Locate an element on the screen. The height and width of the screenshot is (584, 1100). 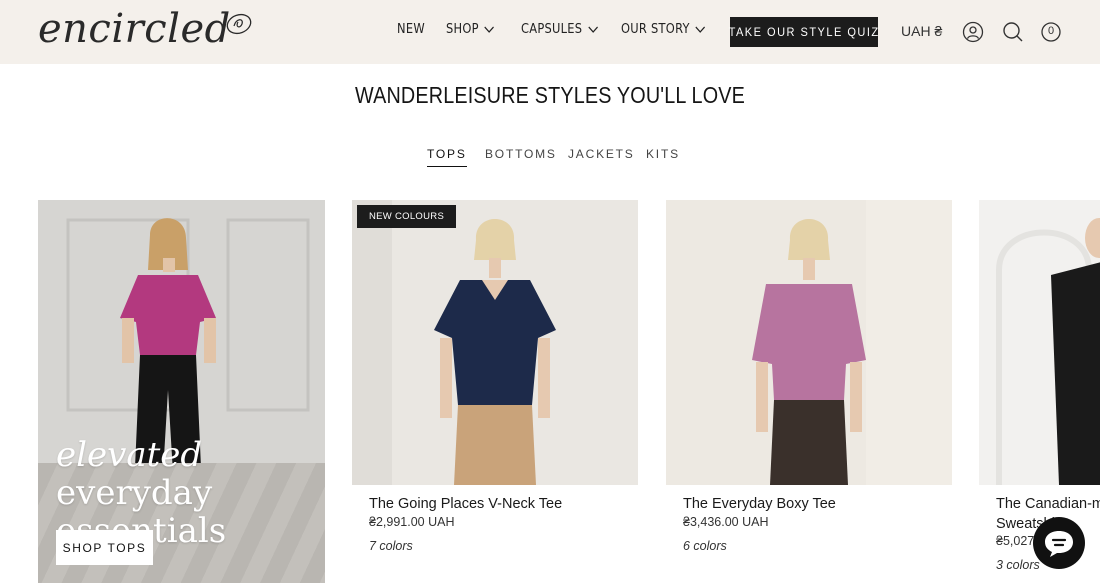
search-icon is located at coordinates (1013, 32).